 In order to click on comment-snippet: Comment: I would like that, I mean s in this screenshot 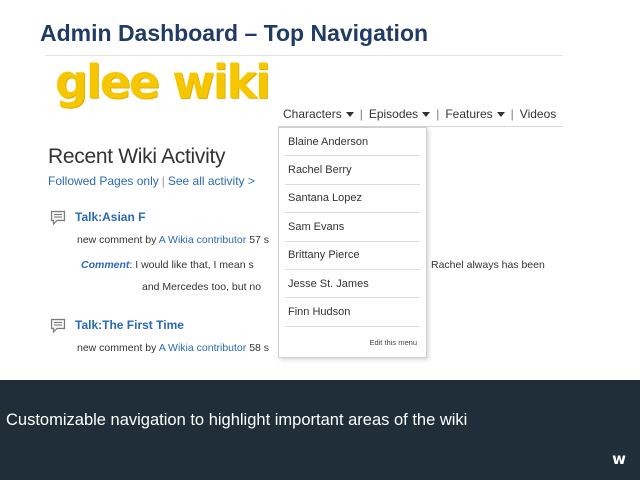, I will do `click(167, 265)`.